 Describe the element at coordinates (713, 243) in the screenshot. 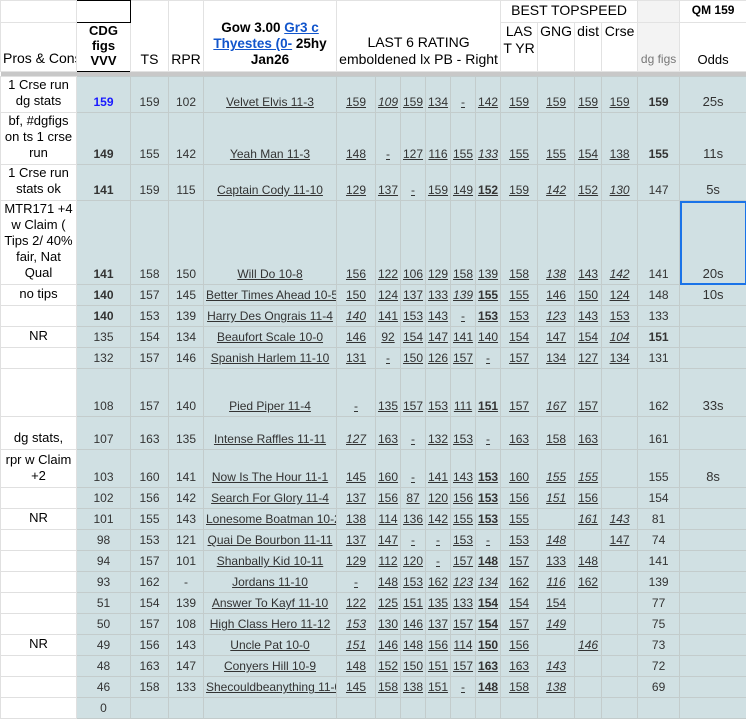

I see `odds-cell: 20s` at that location.